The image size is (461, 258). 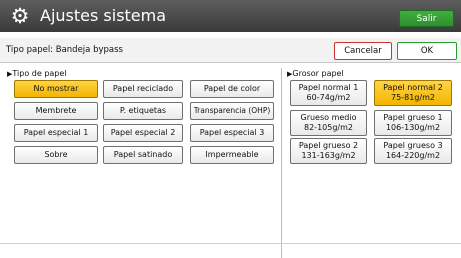 What do you see at coordinates (328, 155) in the screenshot?
I see `paper-weight-range: 131-163g/m2` at bounding box center [328, 155].